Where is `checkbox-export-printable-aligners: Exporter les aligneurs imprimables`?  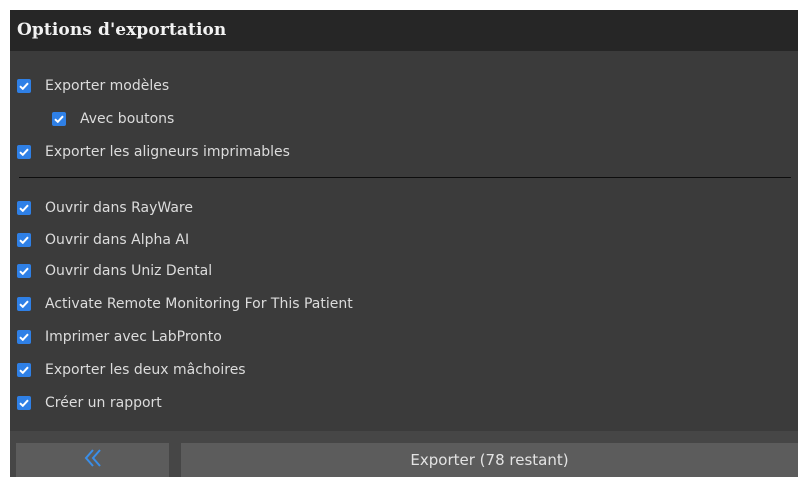
checkbox-export-printable-aligners: Exporter les aligneurs imprimables is located at coordinates (153, 152).